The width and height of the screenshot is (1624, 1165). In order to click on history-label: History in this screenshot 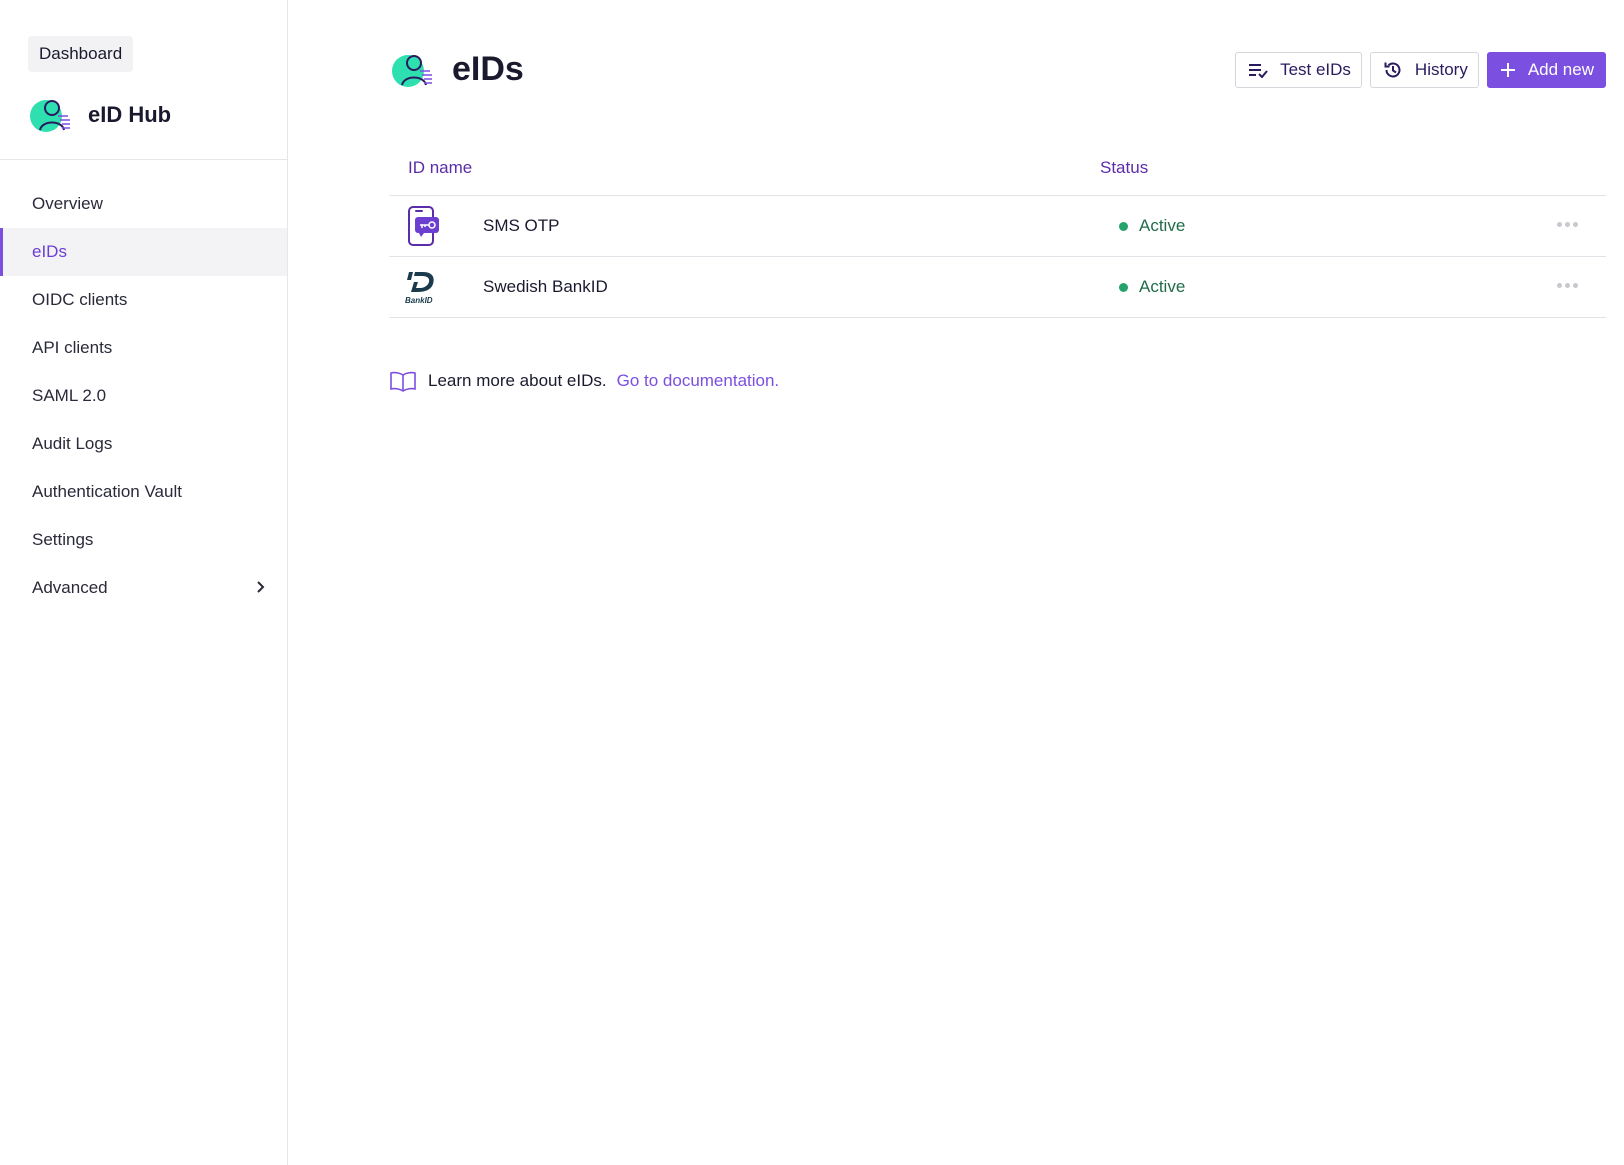, I will do `click(1441, 69)`.